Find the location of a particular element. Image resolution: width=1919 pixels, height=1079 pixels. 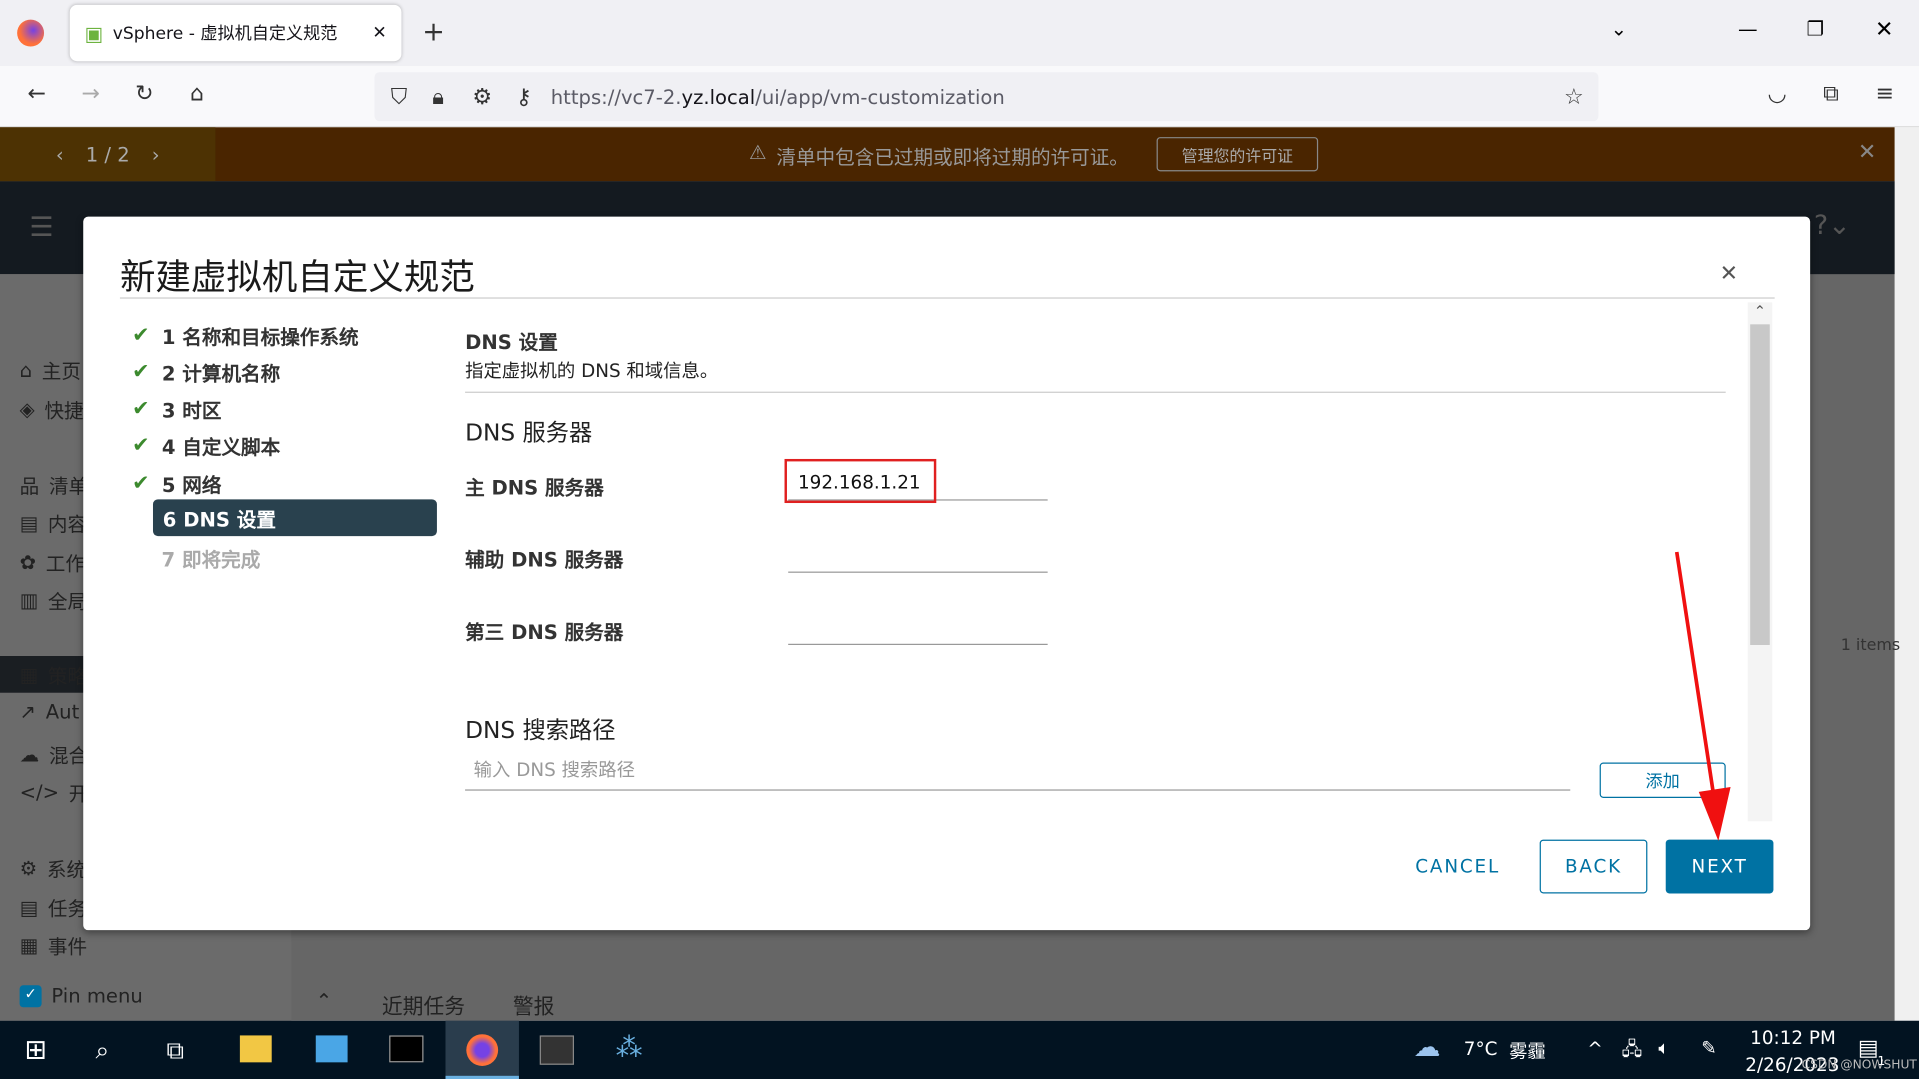

sidebar-item: ◈ 快捷 is located at coordinates (52, 408).